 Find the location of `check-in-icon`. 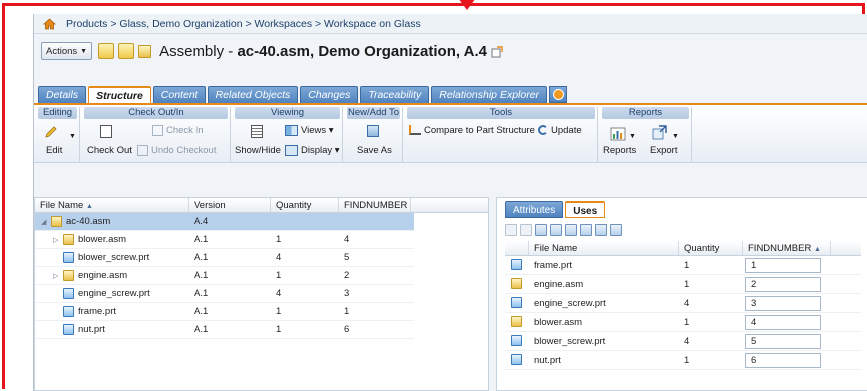

check-in-icon is located at coordinates (157, 130).